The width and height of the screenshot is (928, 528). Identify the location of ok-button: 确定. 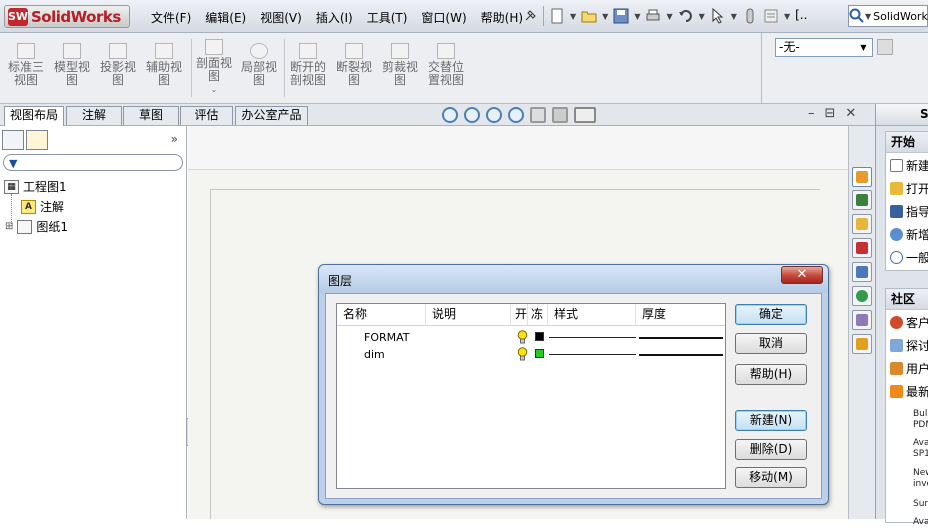
(771, 314).